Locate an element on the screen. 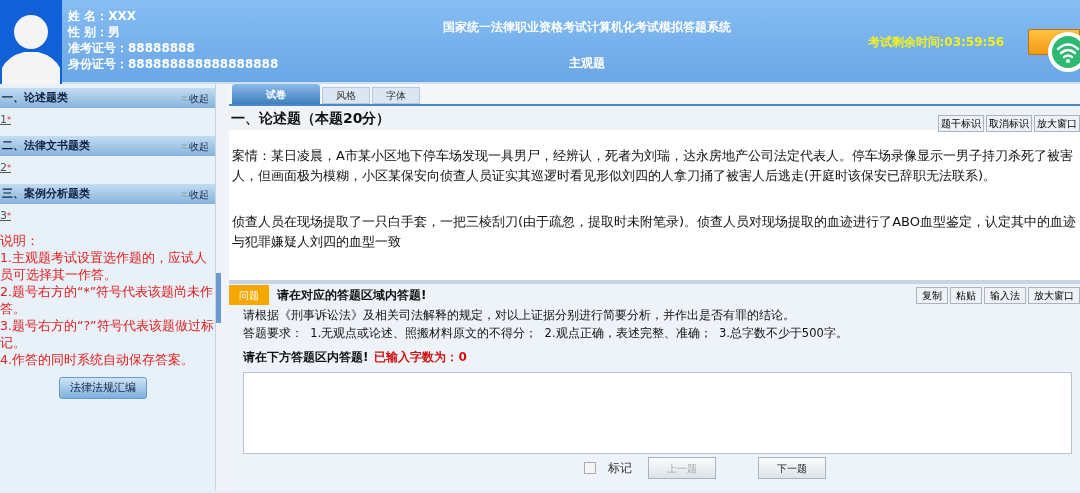 The height and width of the screenshot is (493, 1080). splitter-handle is located at coordinates (218, 297).